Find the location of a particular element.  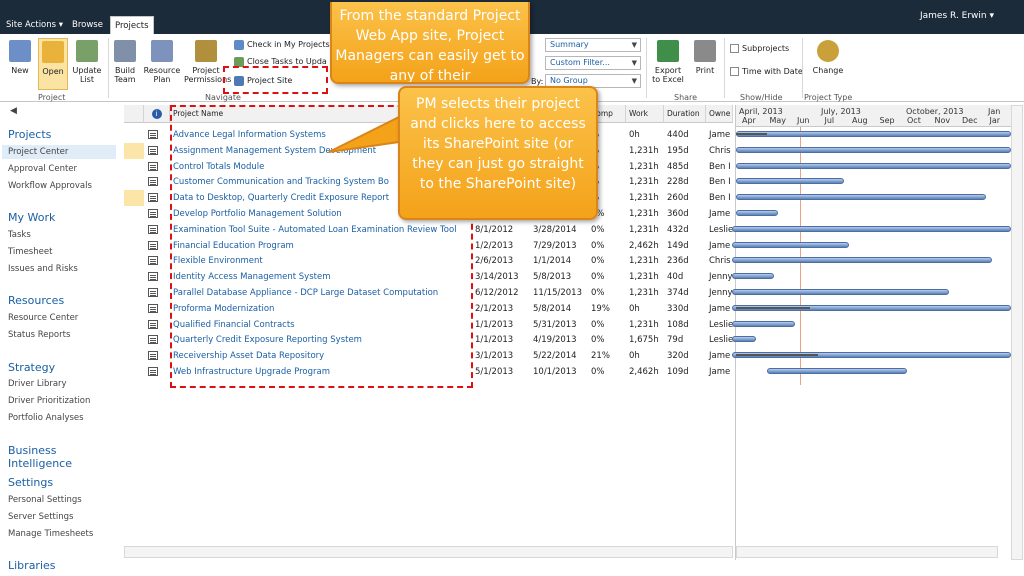

tab-browse: Browse is located at coordinates (87, 25).